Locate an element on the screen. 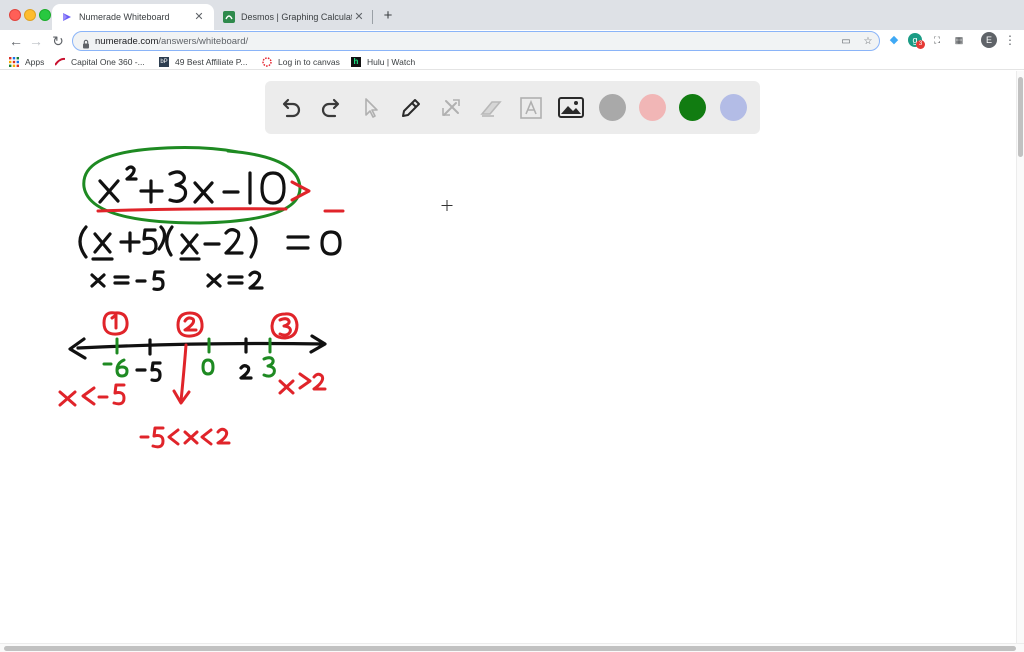  grid-extension-icon: ▦ is located at coordinates (959, 40).